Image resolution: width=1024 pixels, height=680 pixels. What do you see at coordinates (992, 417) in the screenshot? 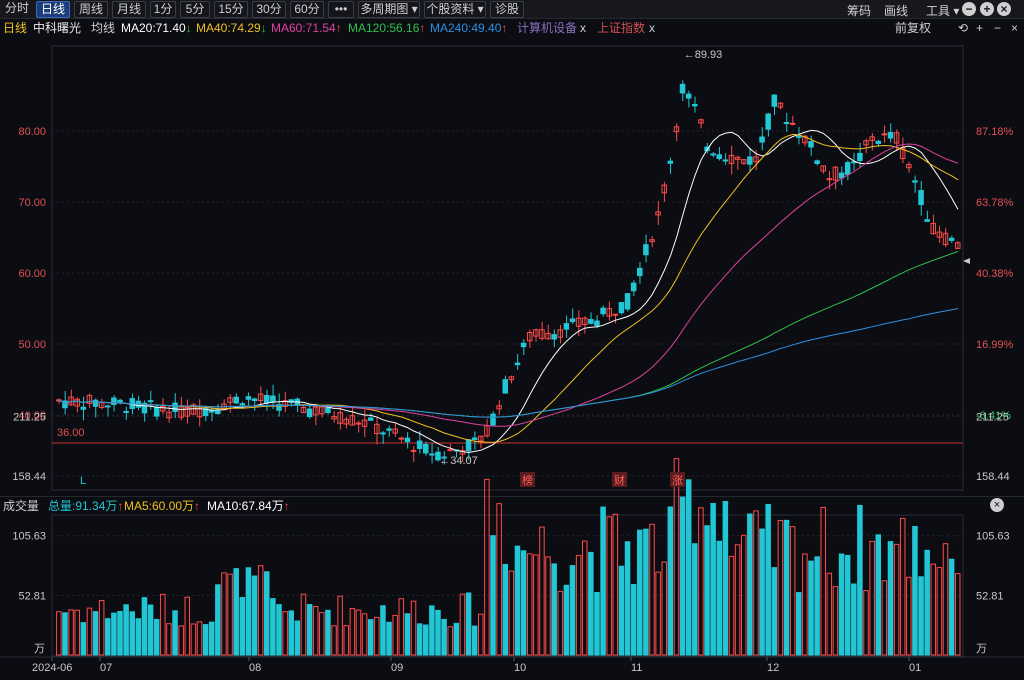
I see `volume-tick-right: 211.25` at bounding box center [992, 417].